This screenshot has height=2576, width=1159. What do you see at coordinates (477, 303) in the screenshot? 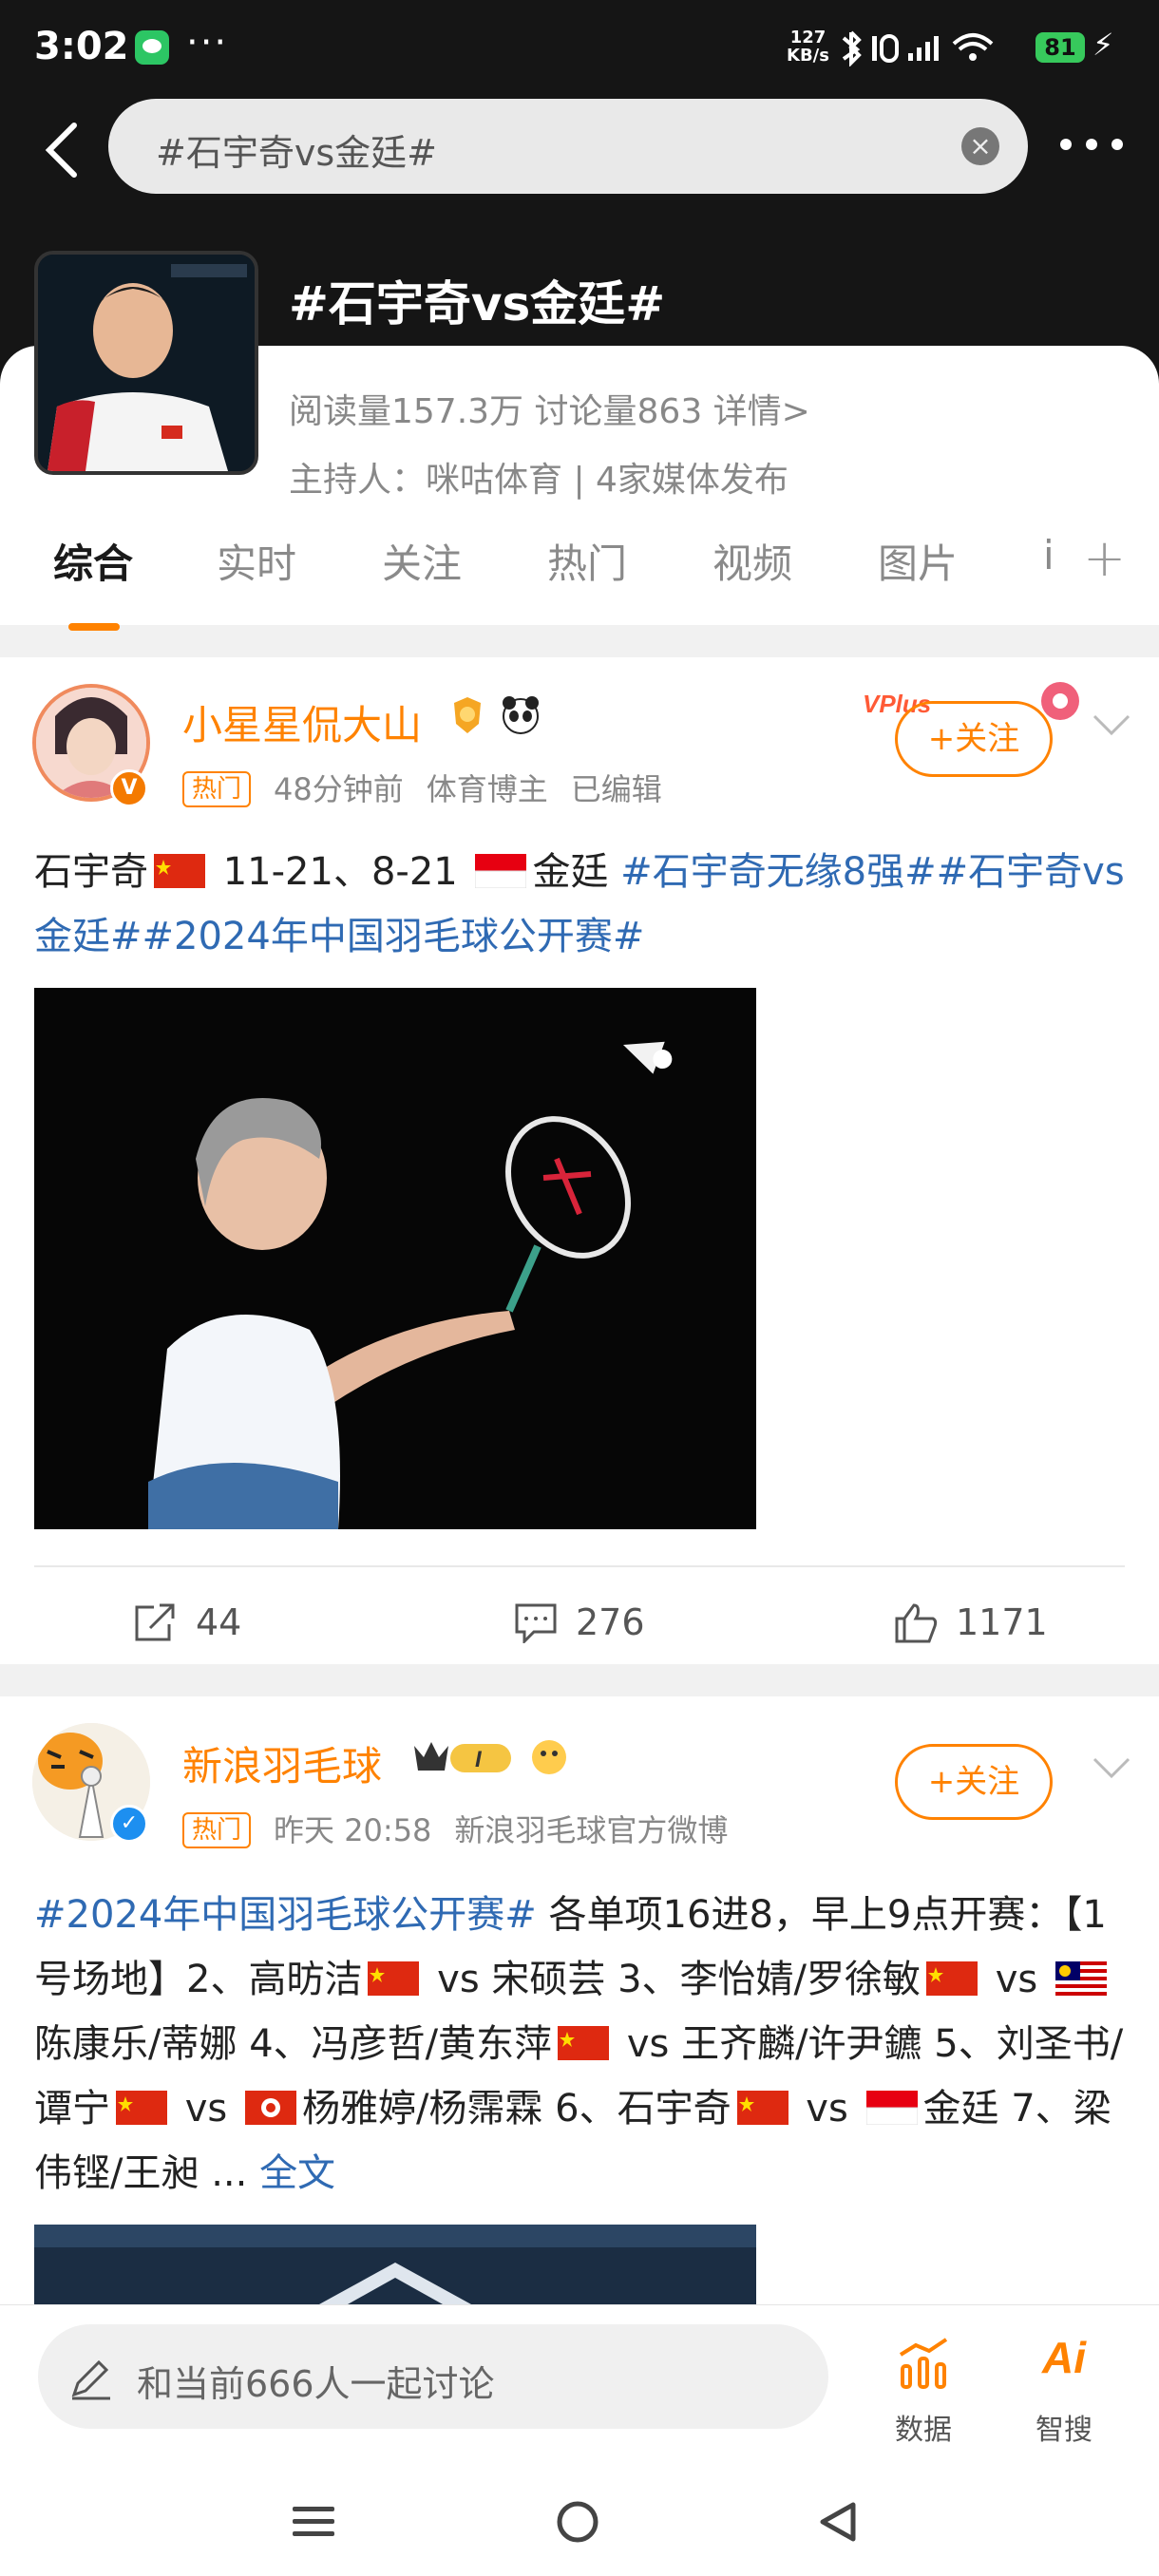
I see `topic-title: #石宇奇vs金廷#` at bounding box center [477, 303].